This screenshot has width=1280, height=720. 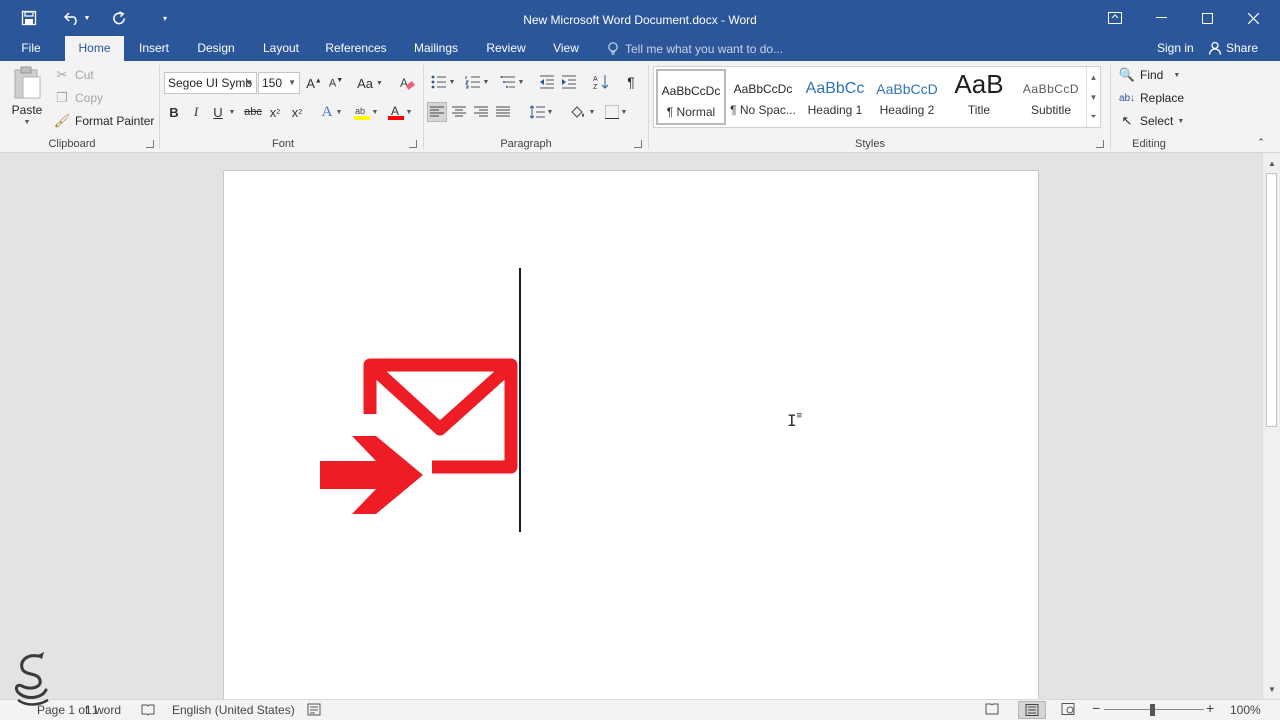 What do you see at coordinates (174, 112) in the screenshot?
I see `bold-button: B` at bounding box center [174, 112].